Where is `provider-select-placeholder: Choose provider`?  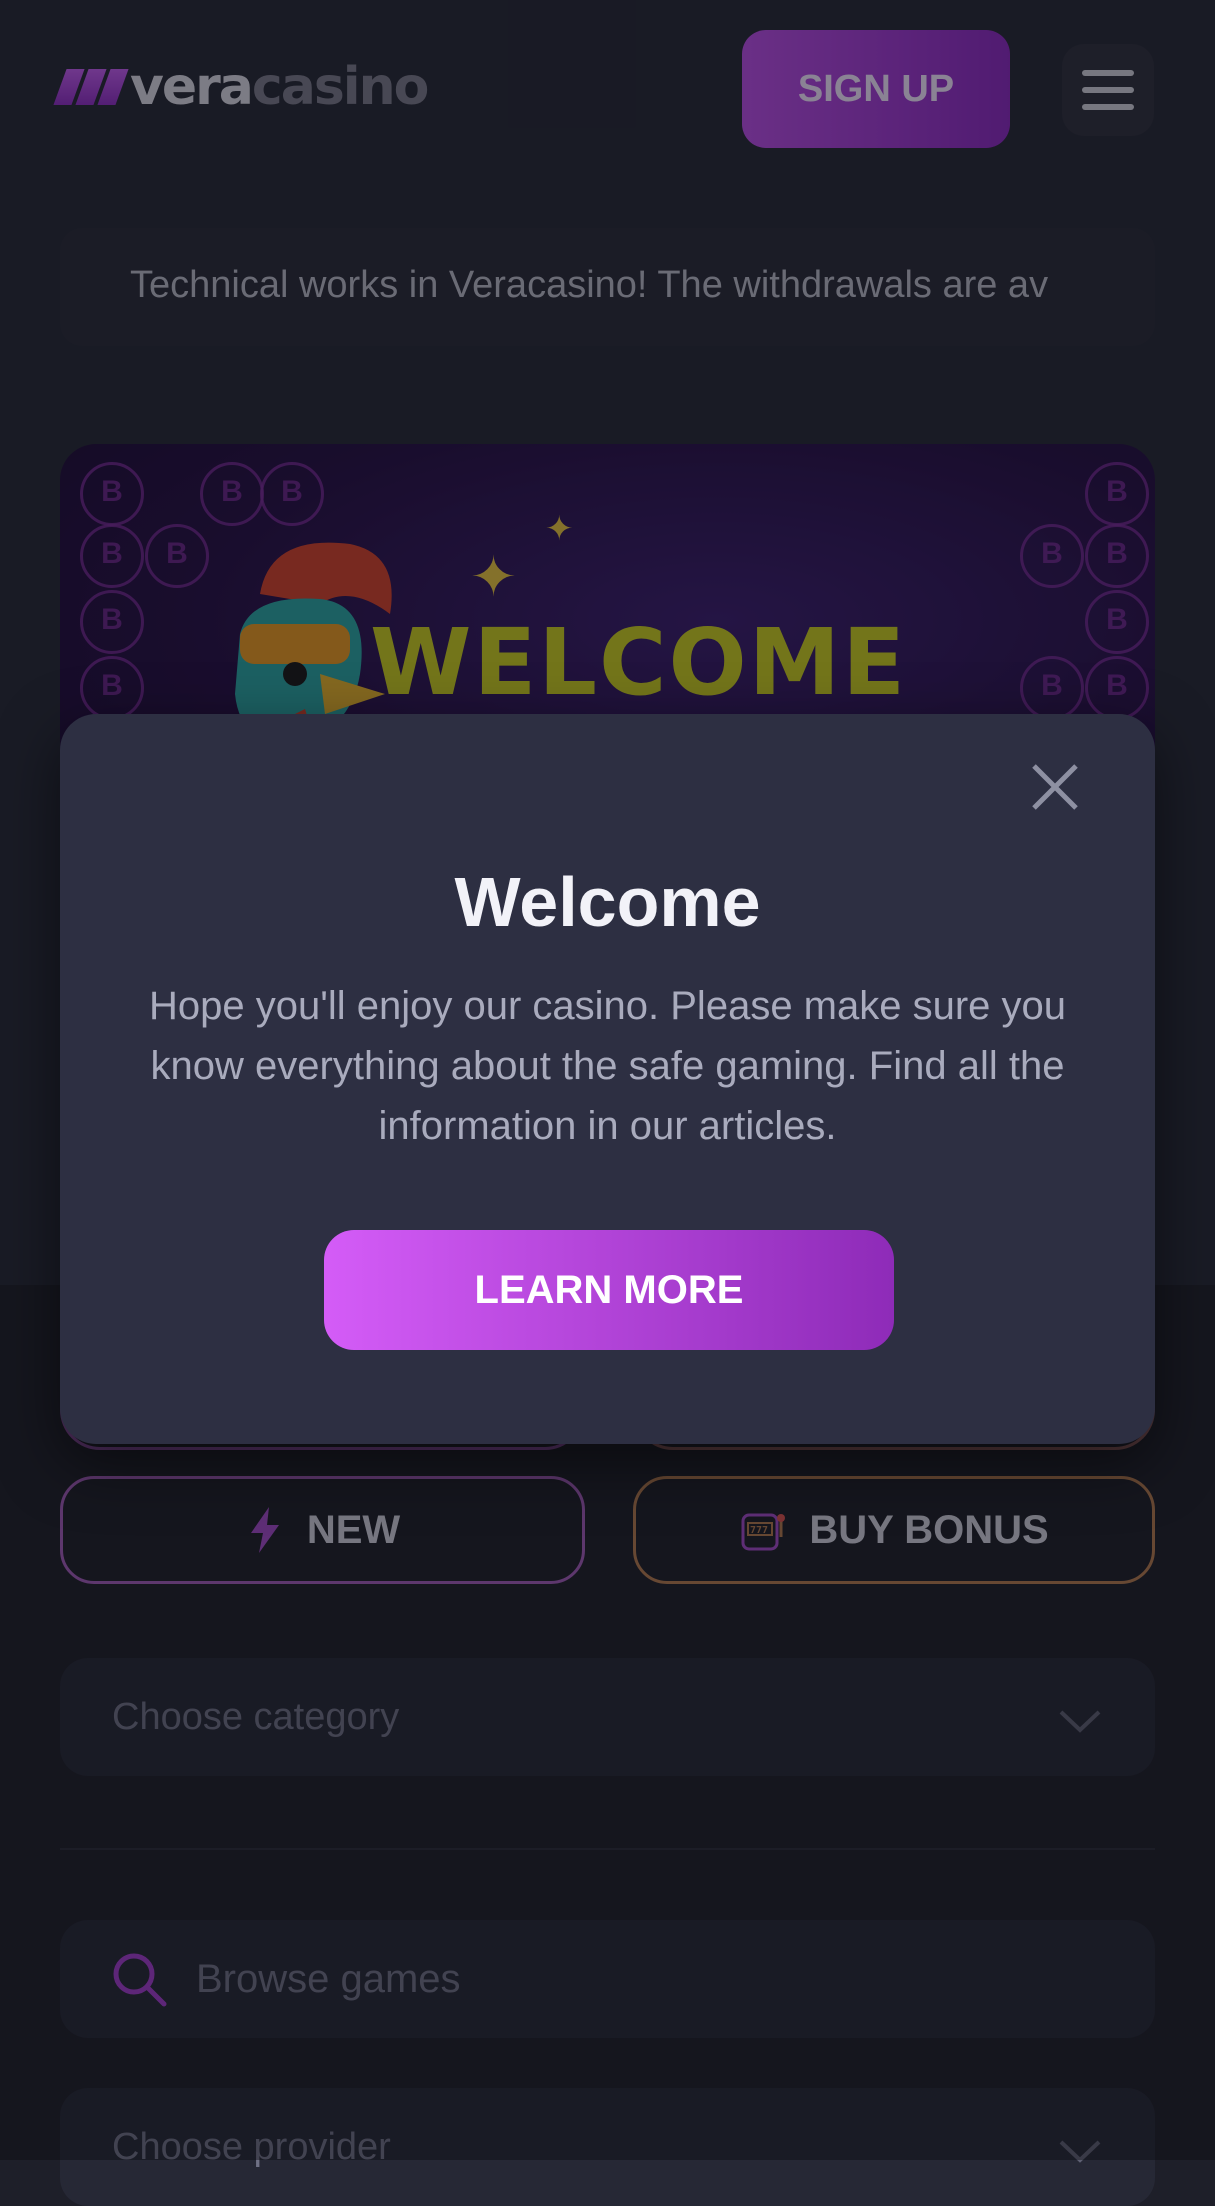 provider-select-placeholder: Choose provider is located at coordinates (251, 2146).